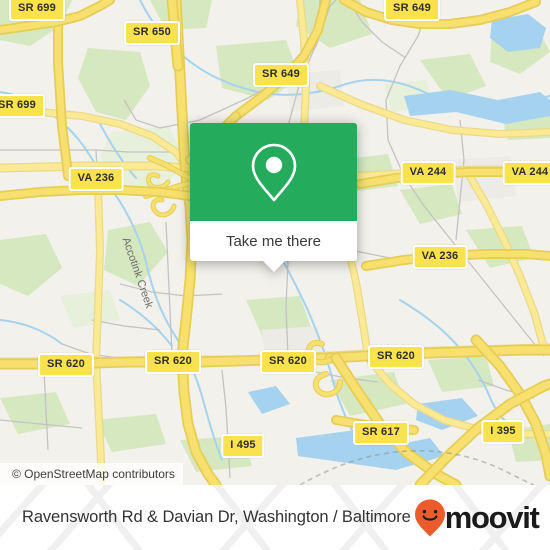  I want to click on map-attribution: © OpenStreetMap contributors, so click(91, 474).